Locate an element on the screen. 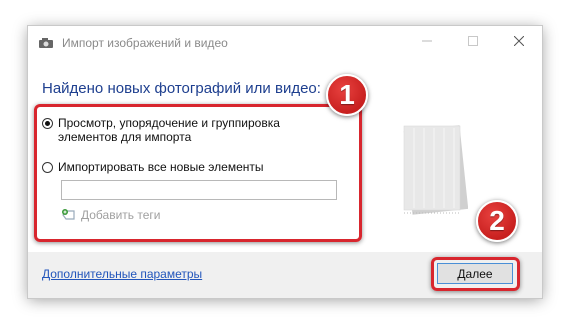  more-options-link: Дополнительные параметры is located at coordinates (122, 274).